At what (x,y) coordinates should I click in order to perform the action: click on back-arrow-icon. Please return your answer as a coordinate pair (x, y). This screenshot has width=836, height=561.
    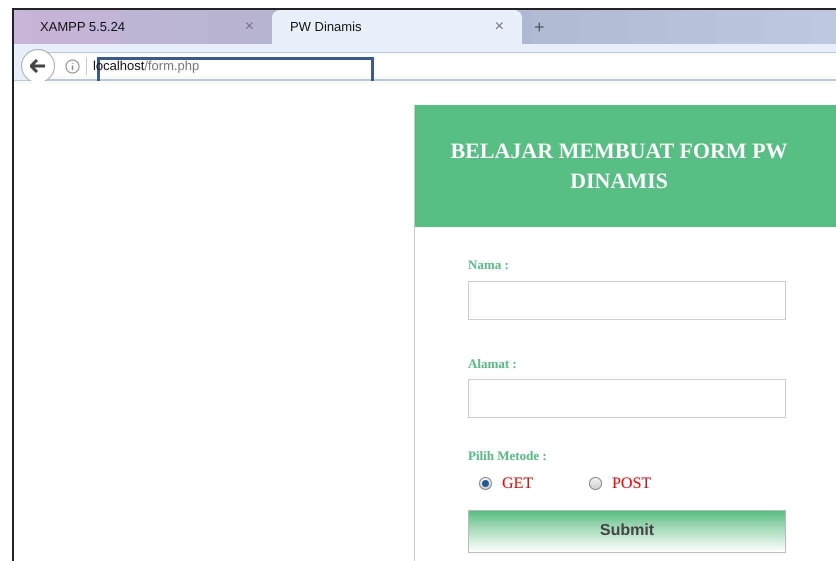
    Looking at the image, I should click on (38, 66).